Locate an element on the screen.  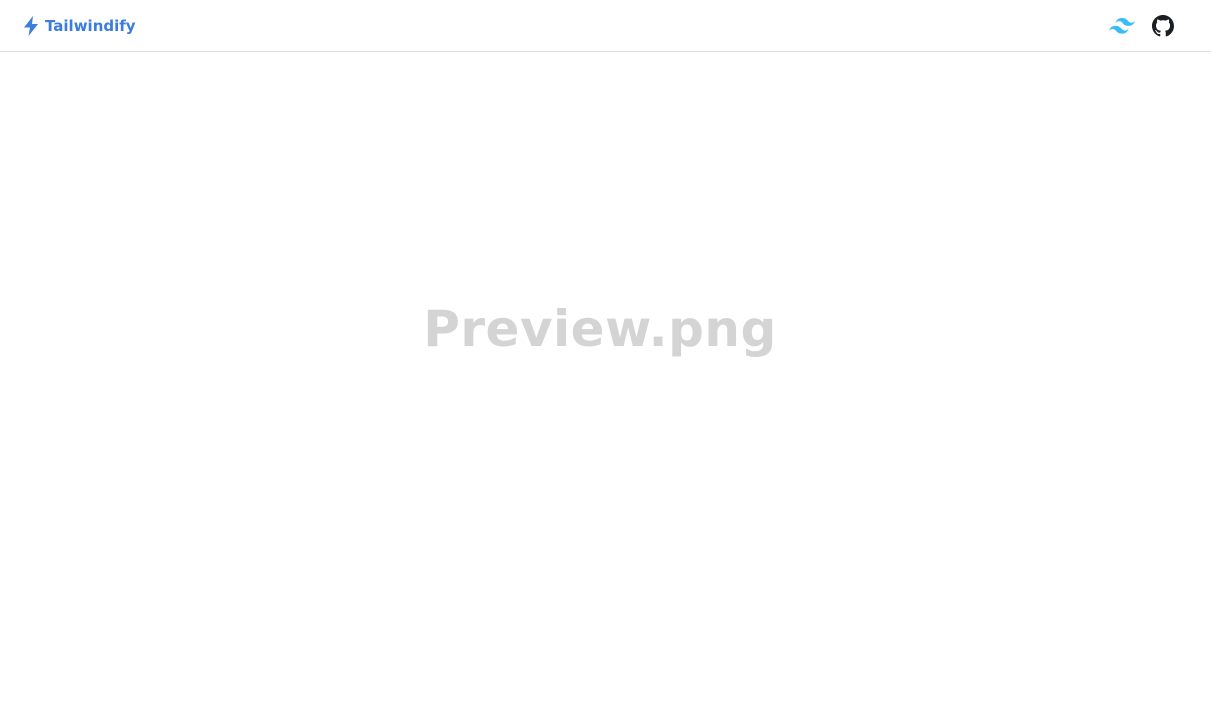
brand-link: Tailwindify is located at coordinates (79, 26).